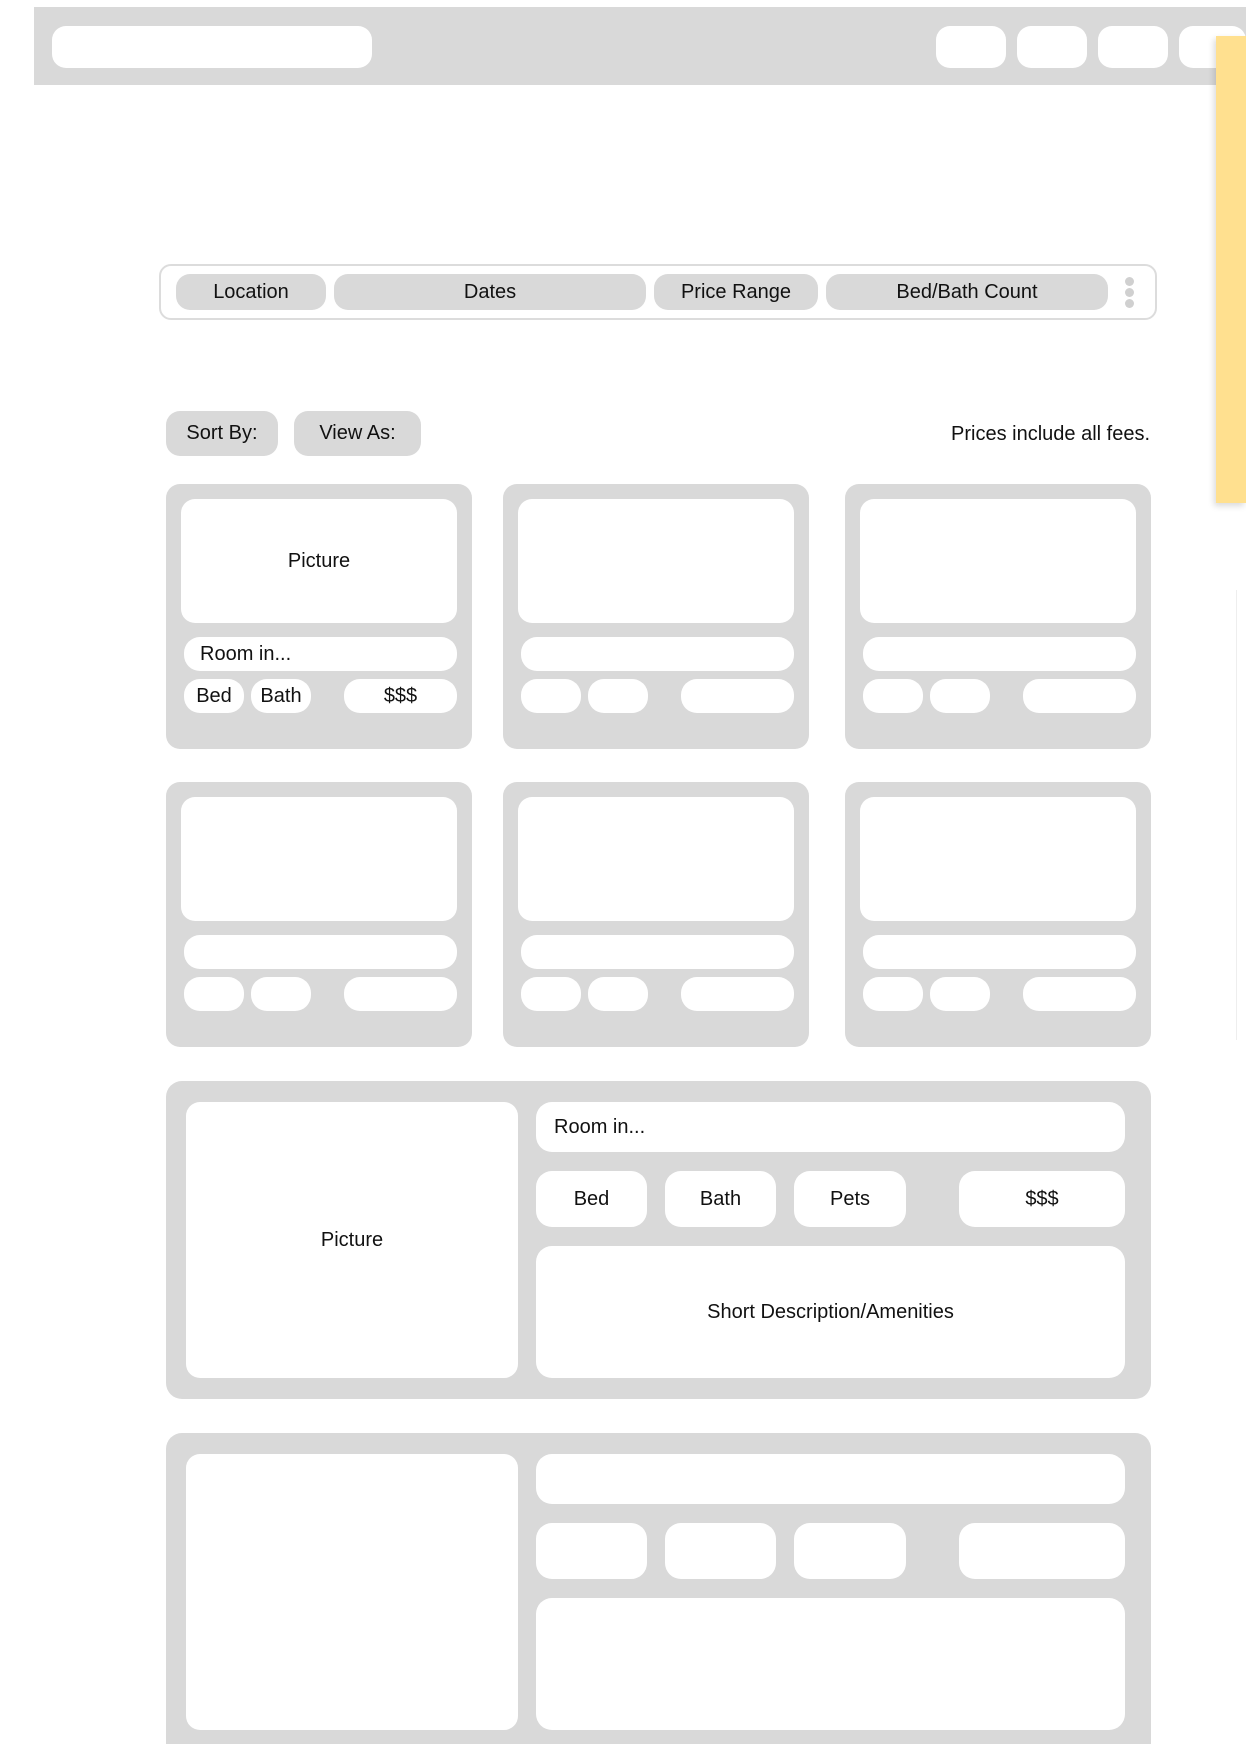 This screenshot has width=1246, height=1744. Describe the element at coordinates (212, 47) in the screenshot. I see `search-input` at that location.